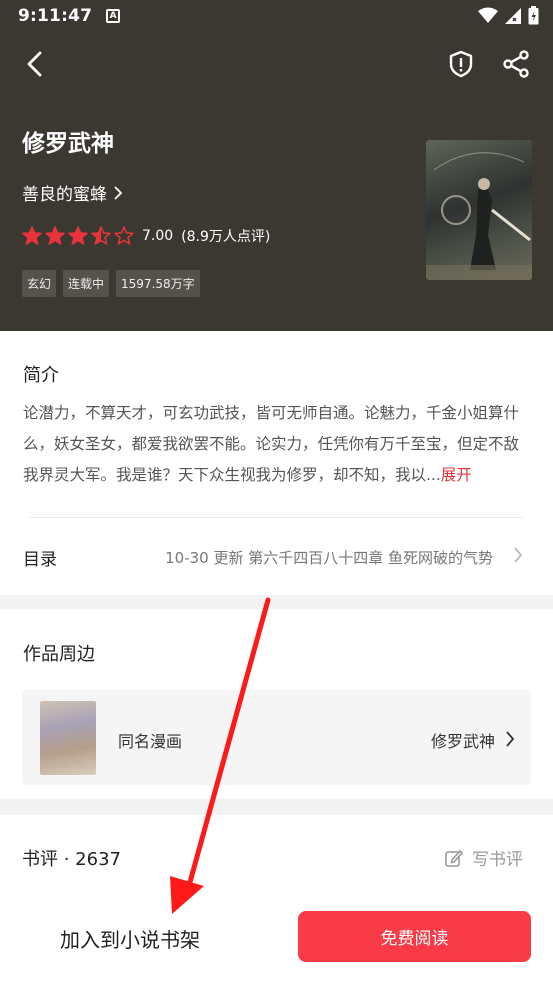 This screenshot has width=553, height=984. What do you see at coordinates (158, 236) in the screenshot?
I see `rating-score: 7.00` at bounding box center [158, 236].